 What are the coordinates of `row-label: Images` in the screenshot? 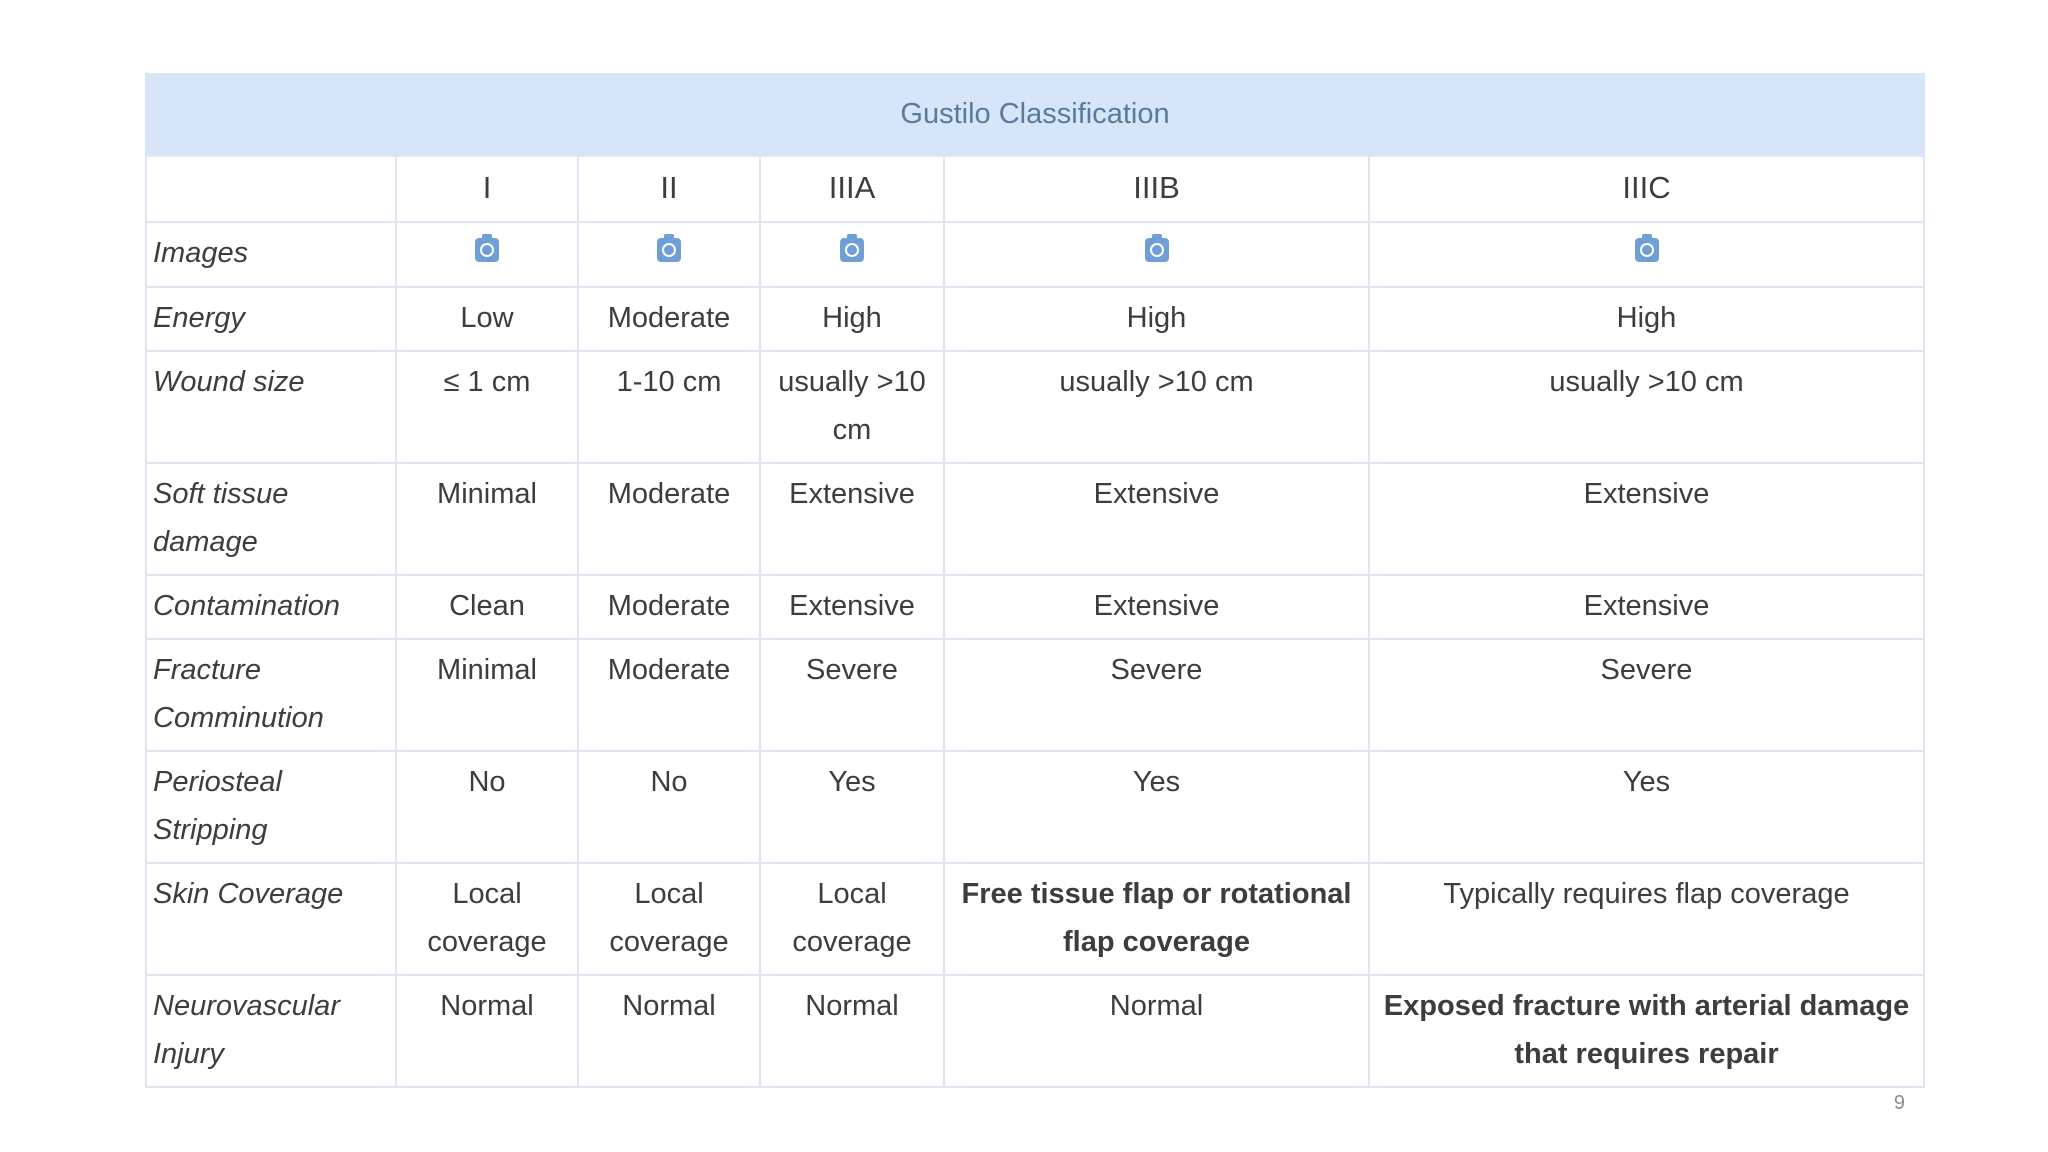 It's located at (271, 254).